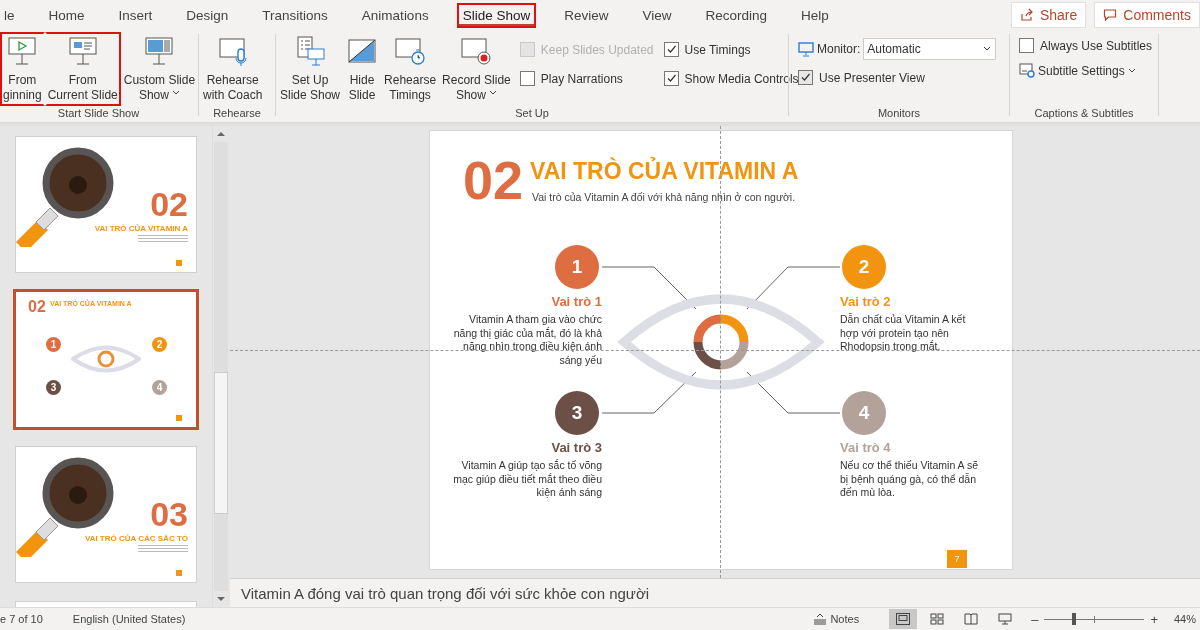  Describe the element at coordinates (135, 15) in the screenshot. I see `ribbon-tab: Insert` at that location.